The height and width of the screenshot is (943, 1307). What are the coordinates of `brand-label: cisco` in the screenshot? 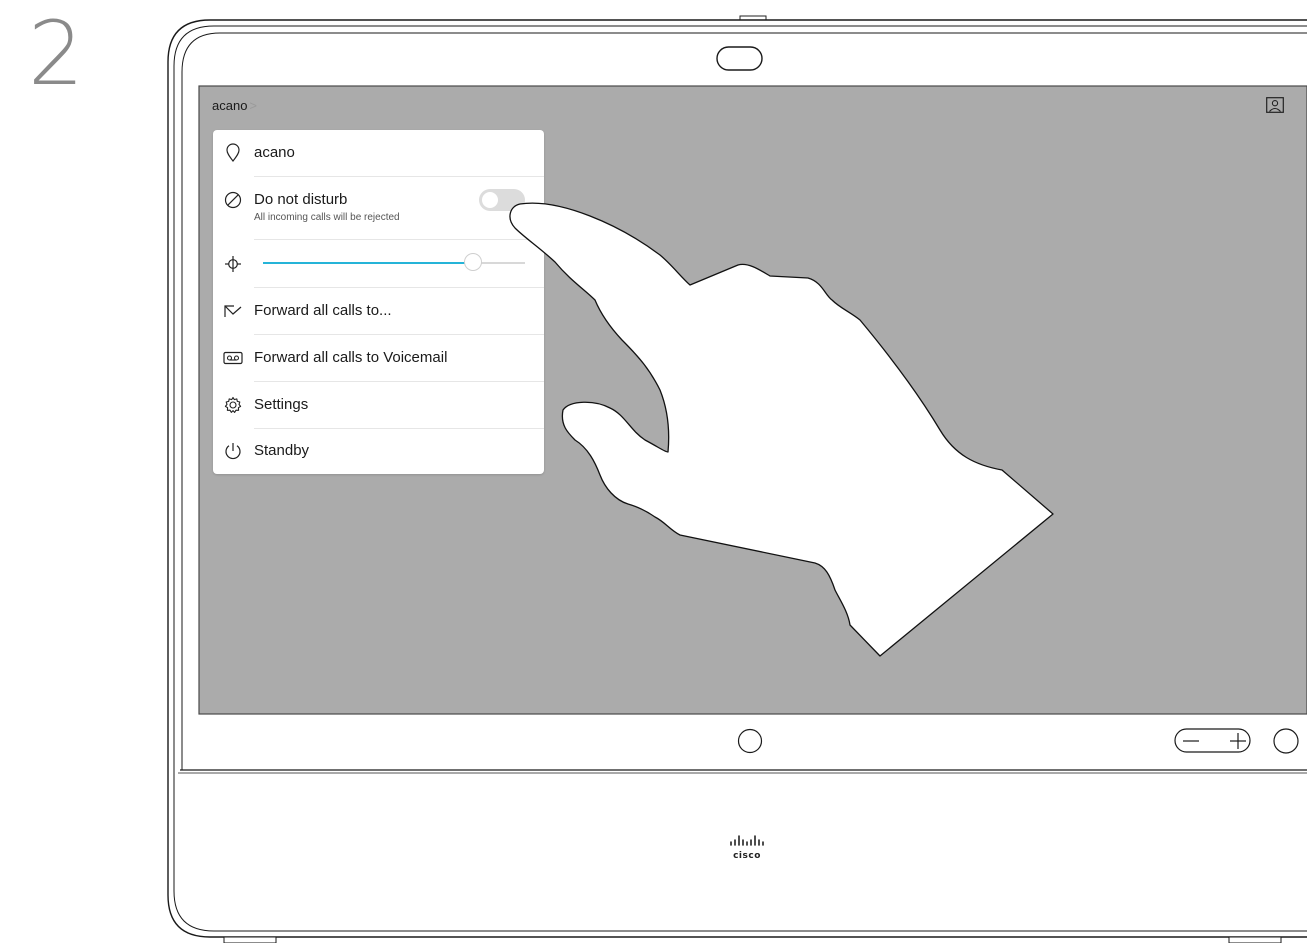 It's located at (747, 856).